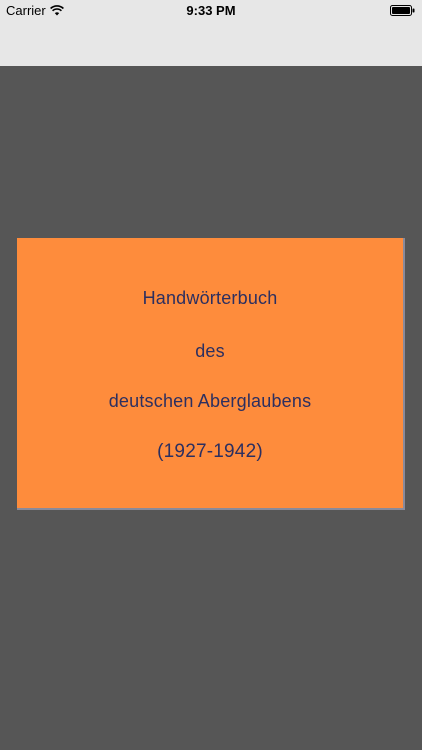  I want to click on top-bar: Carrier 9:33 PM, so click(211, 33).